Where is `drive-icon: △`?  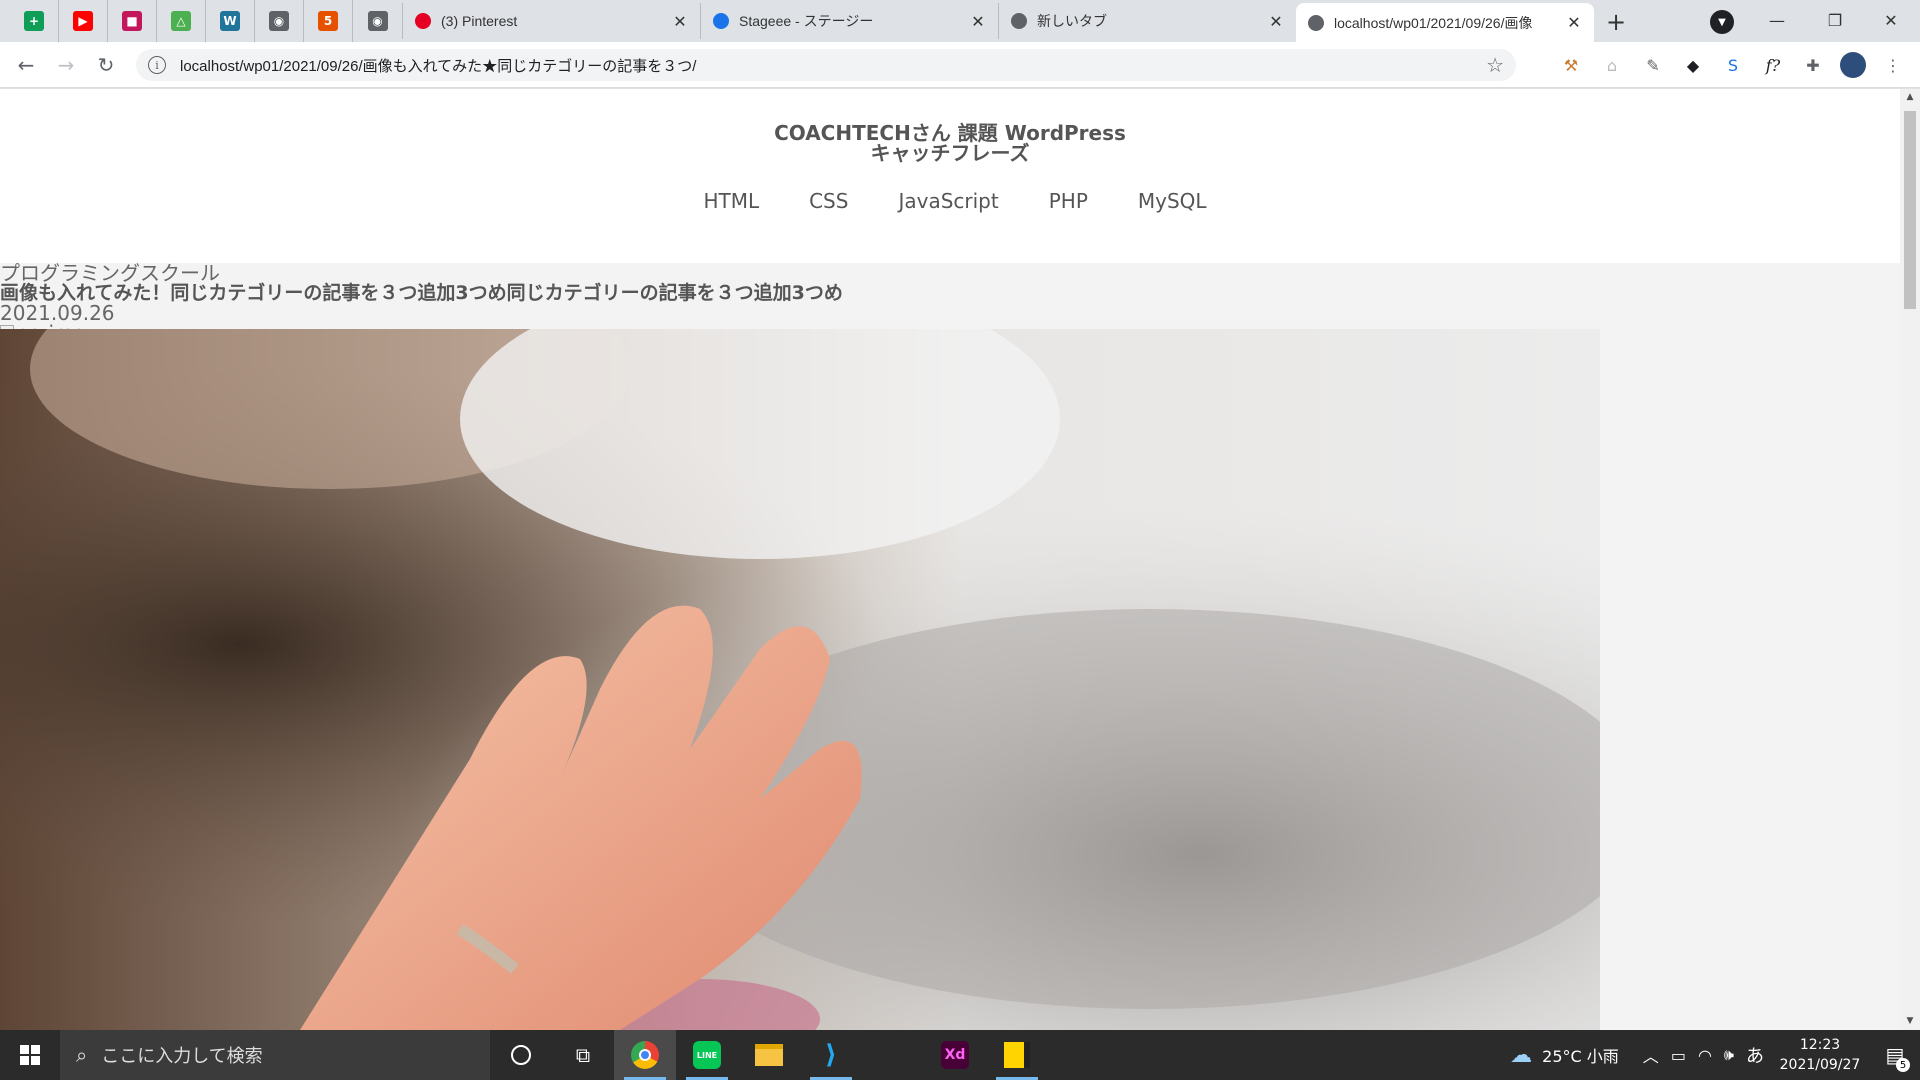 drive-icon: △ is located at coordinates (181, 21).